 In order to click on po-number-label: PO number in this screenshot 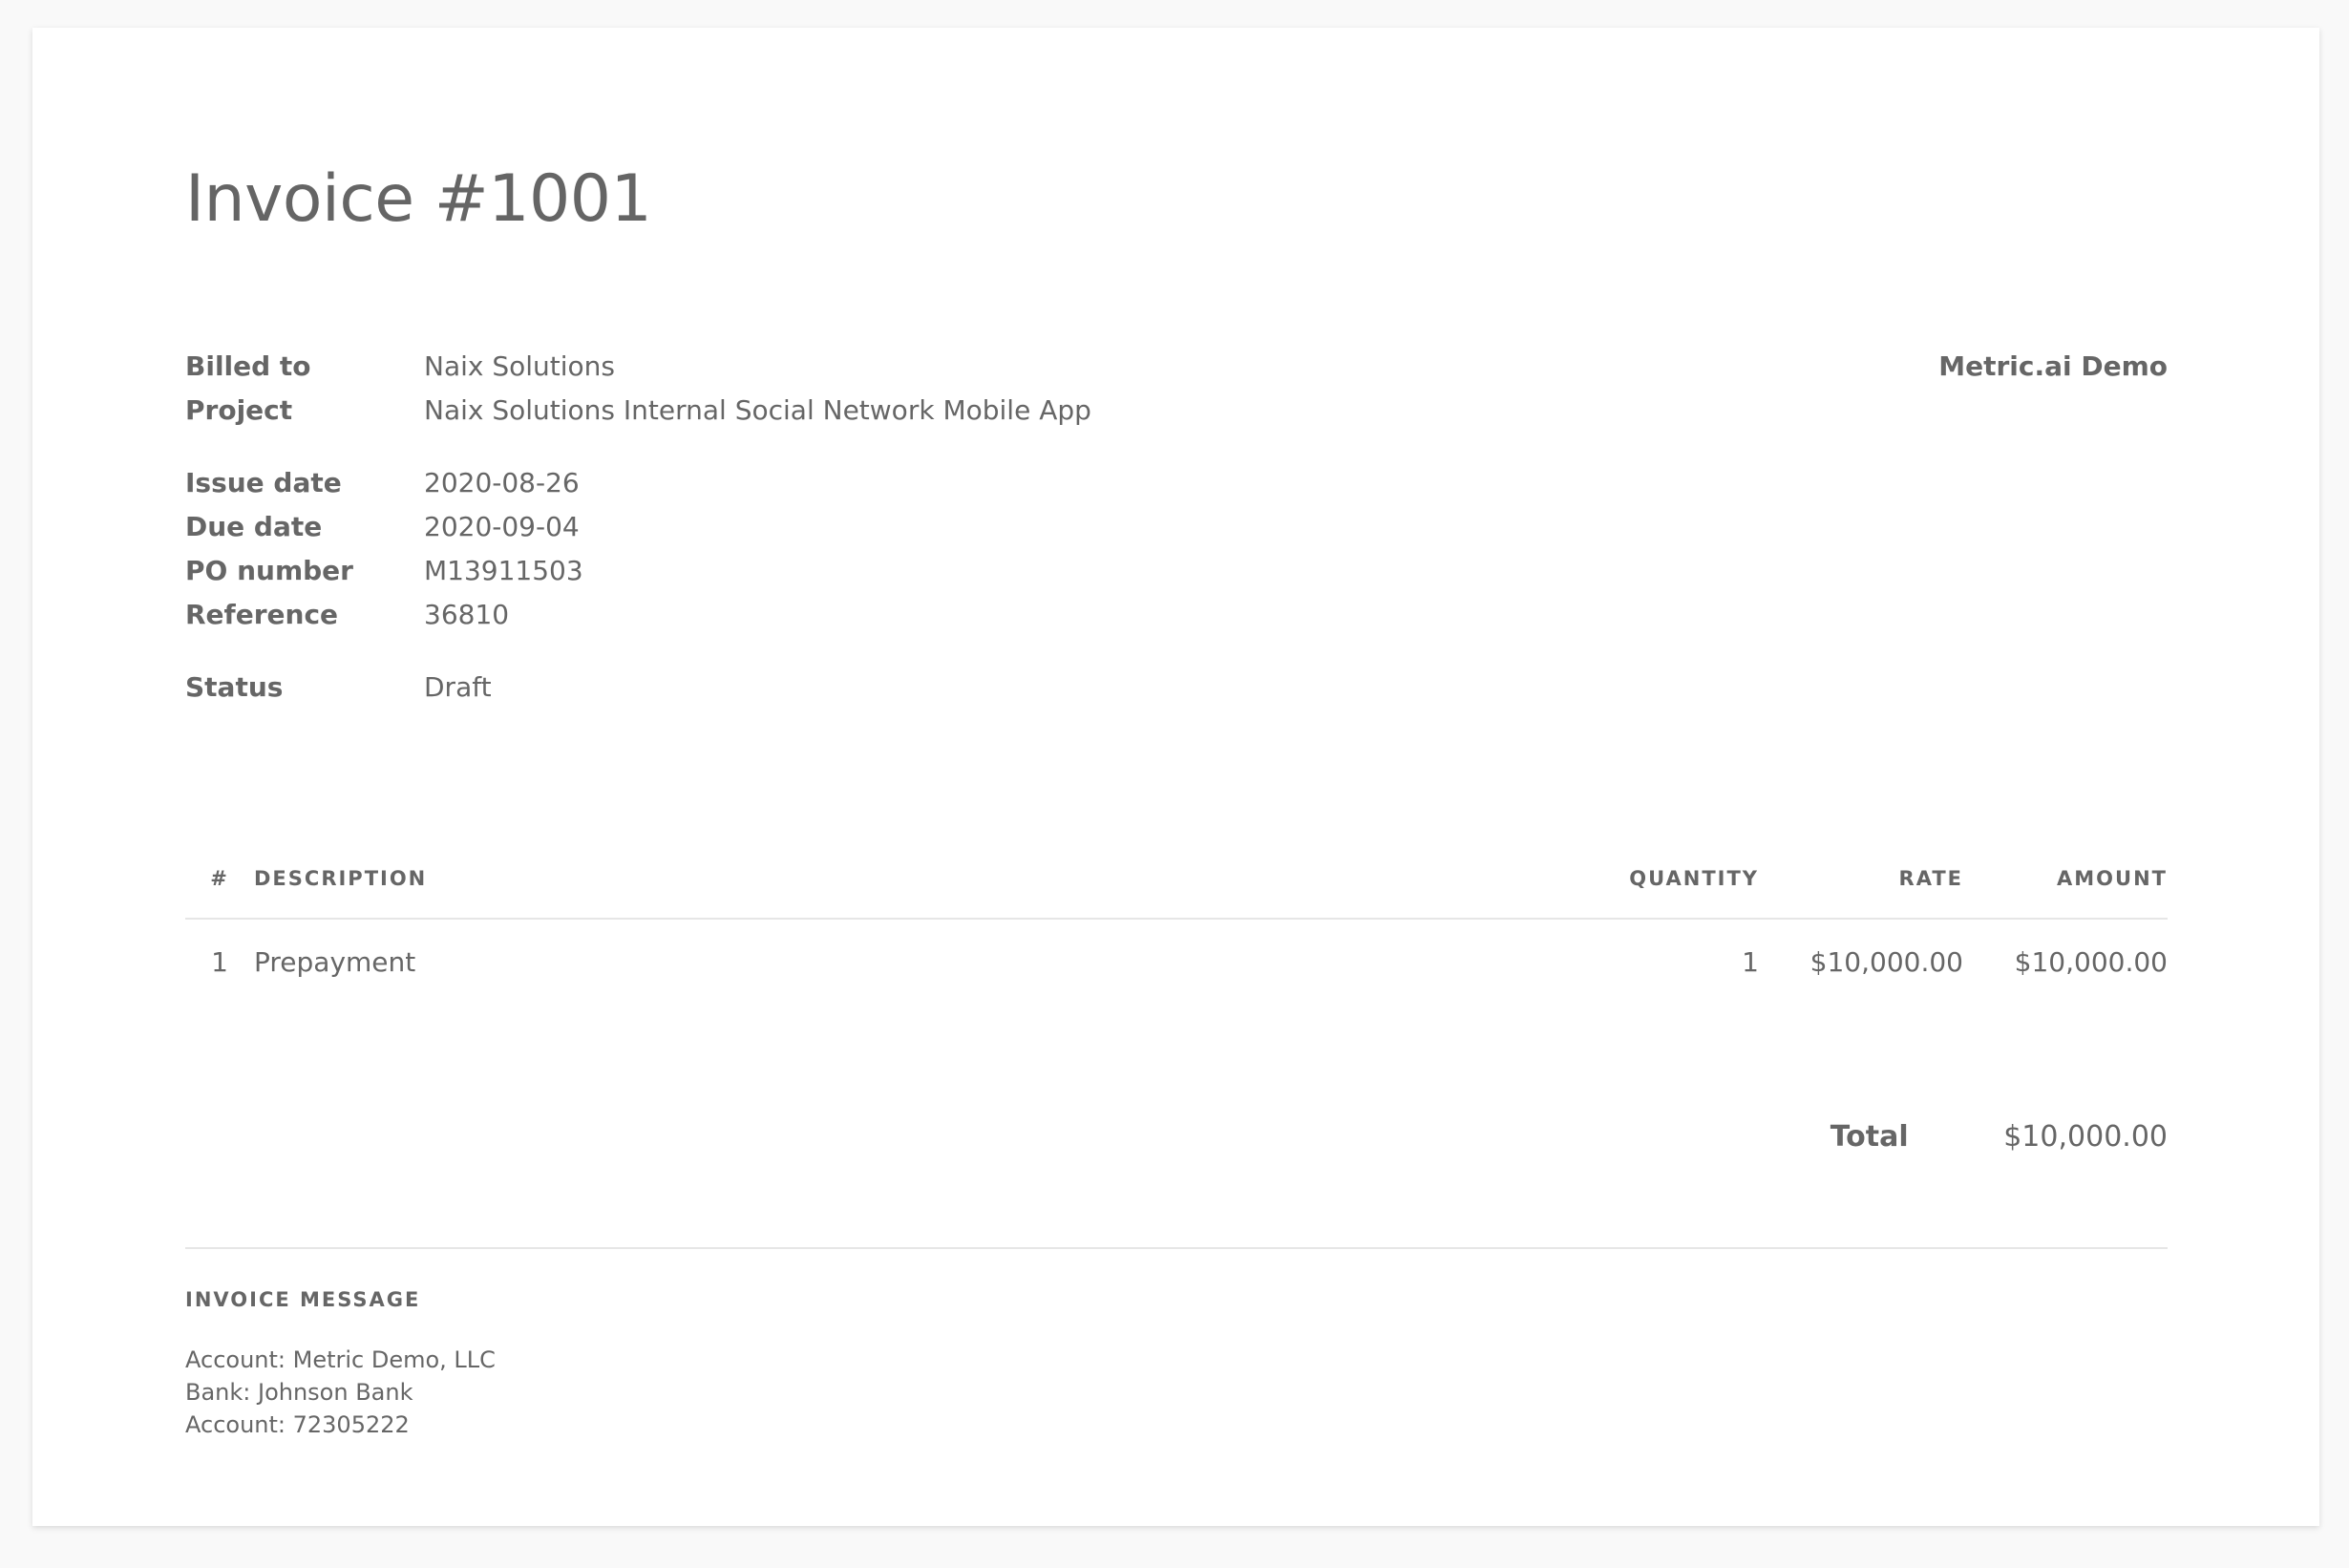, I will do `click(269, 570)`.